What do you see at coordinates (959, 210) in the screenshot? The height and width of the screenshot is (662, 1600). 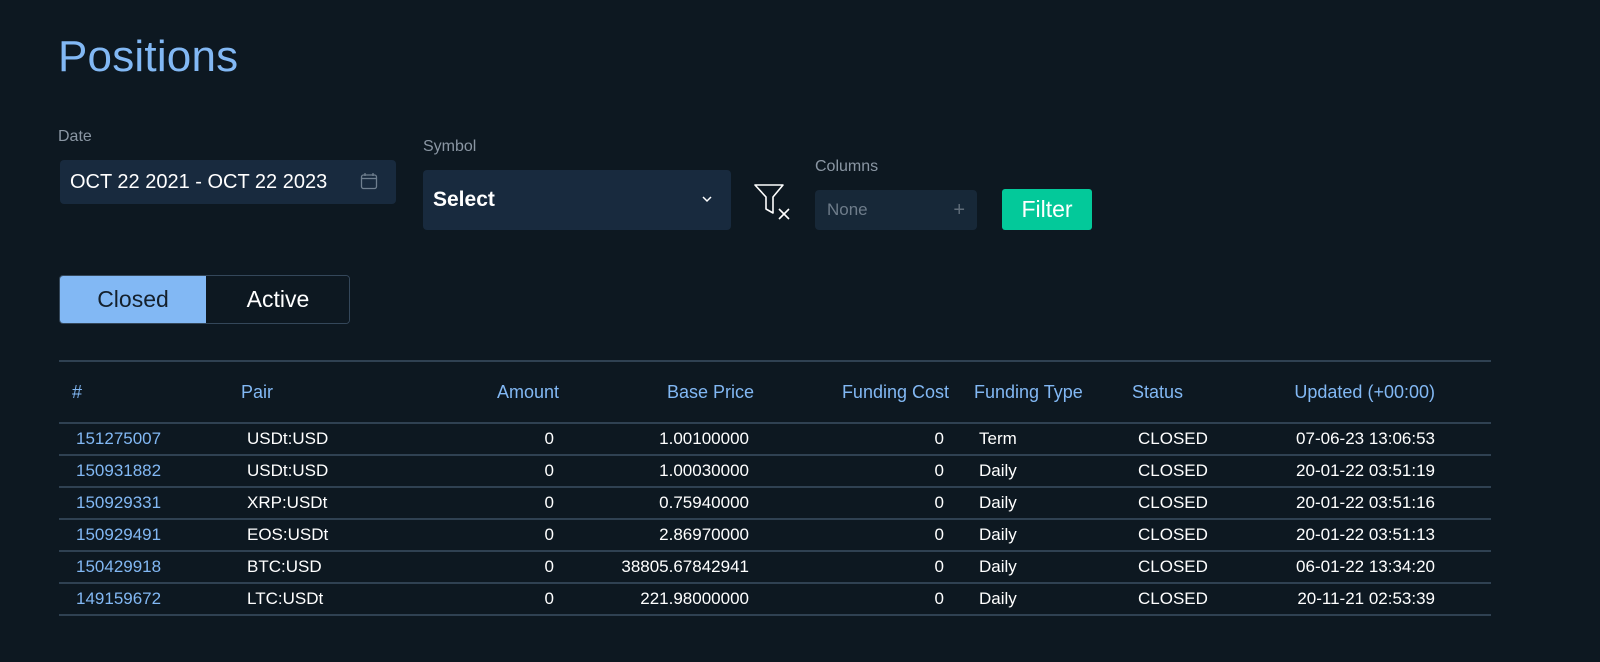 I see `plus-icon: +` at bounding box center [959, 210].